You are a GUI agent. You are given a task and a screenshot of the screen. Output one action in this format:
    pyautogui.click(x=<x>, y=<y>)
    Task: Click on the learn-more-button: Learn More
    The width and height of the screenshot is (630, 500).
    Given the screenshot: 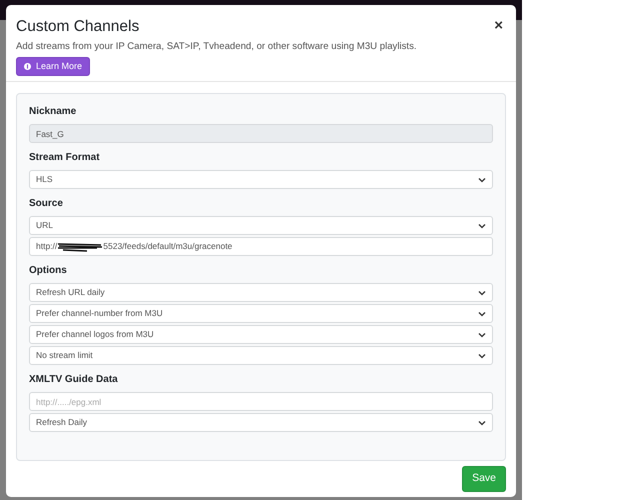 What is the action you would take?
    pyautogui.click(x=53, y=66)
    